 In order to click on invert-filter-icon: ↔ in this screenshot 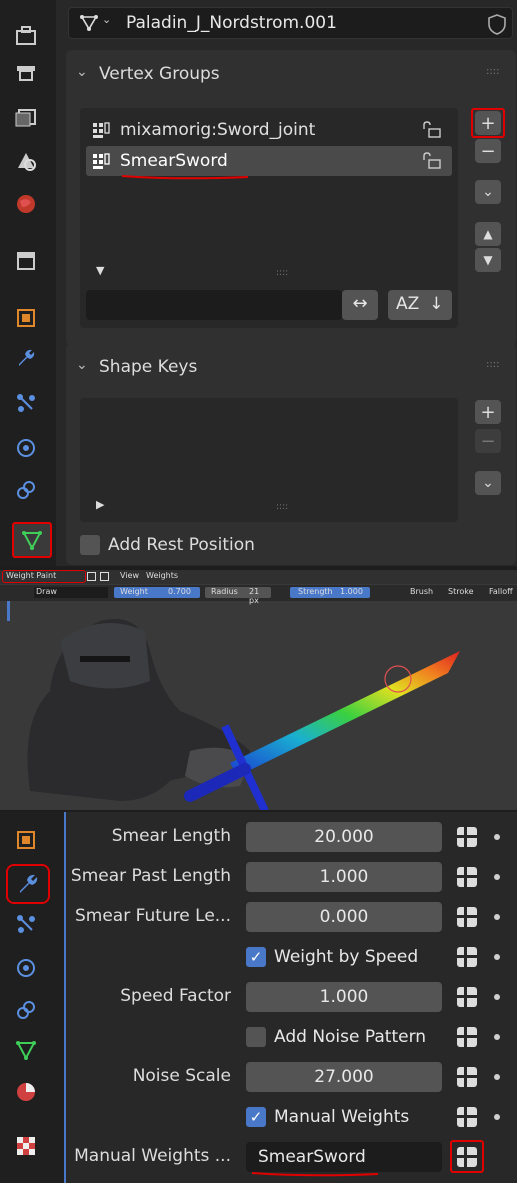, I will do `click(360, 305)`.